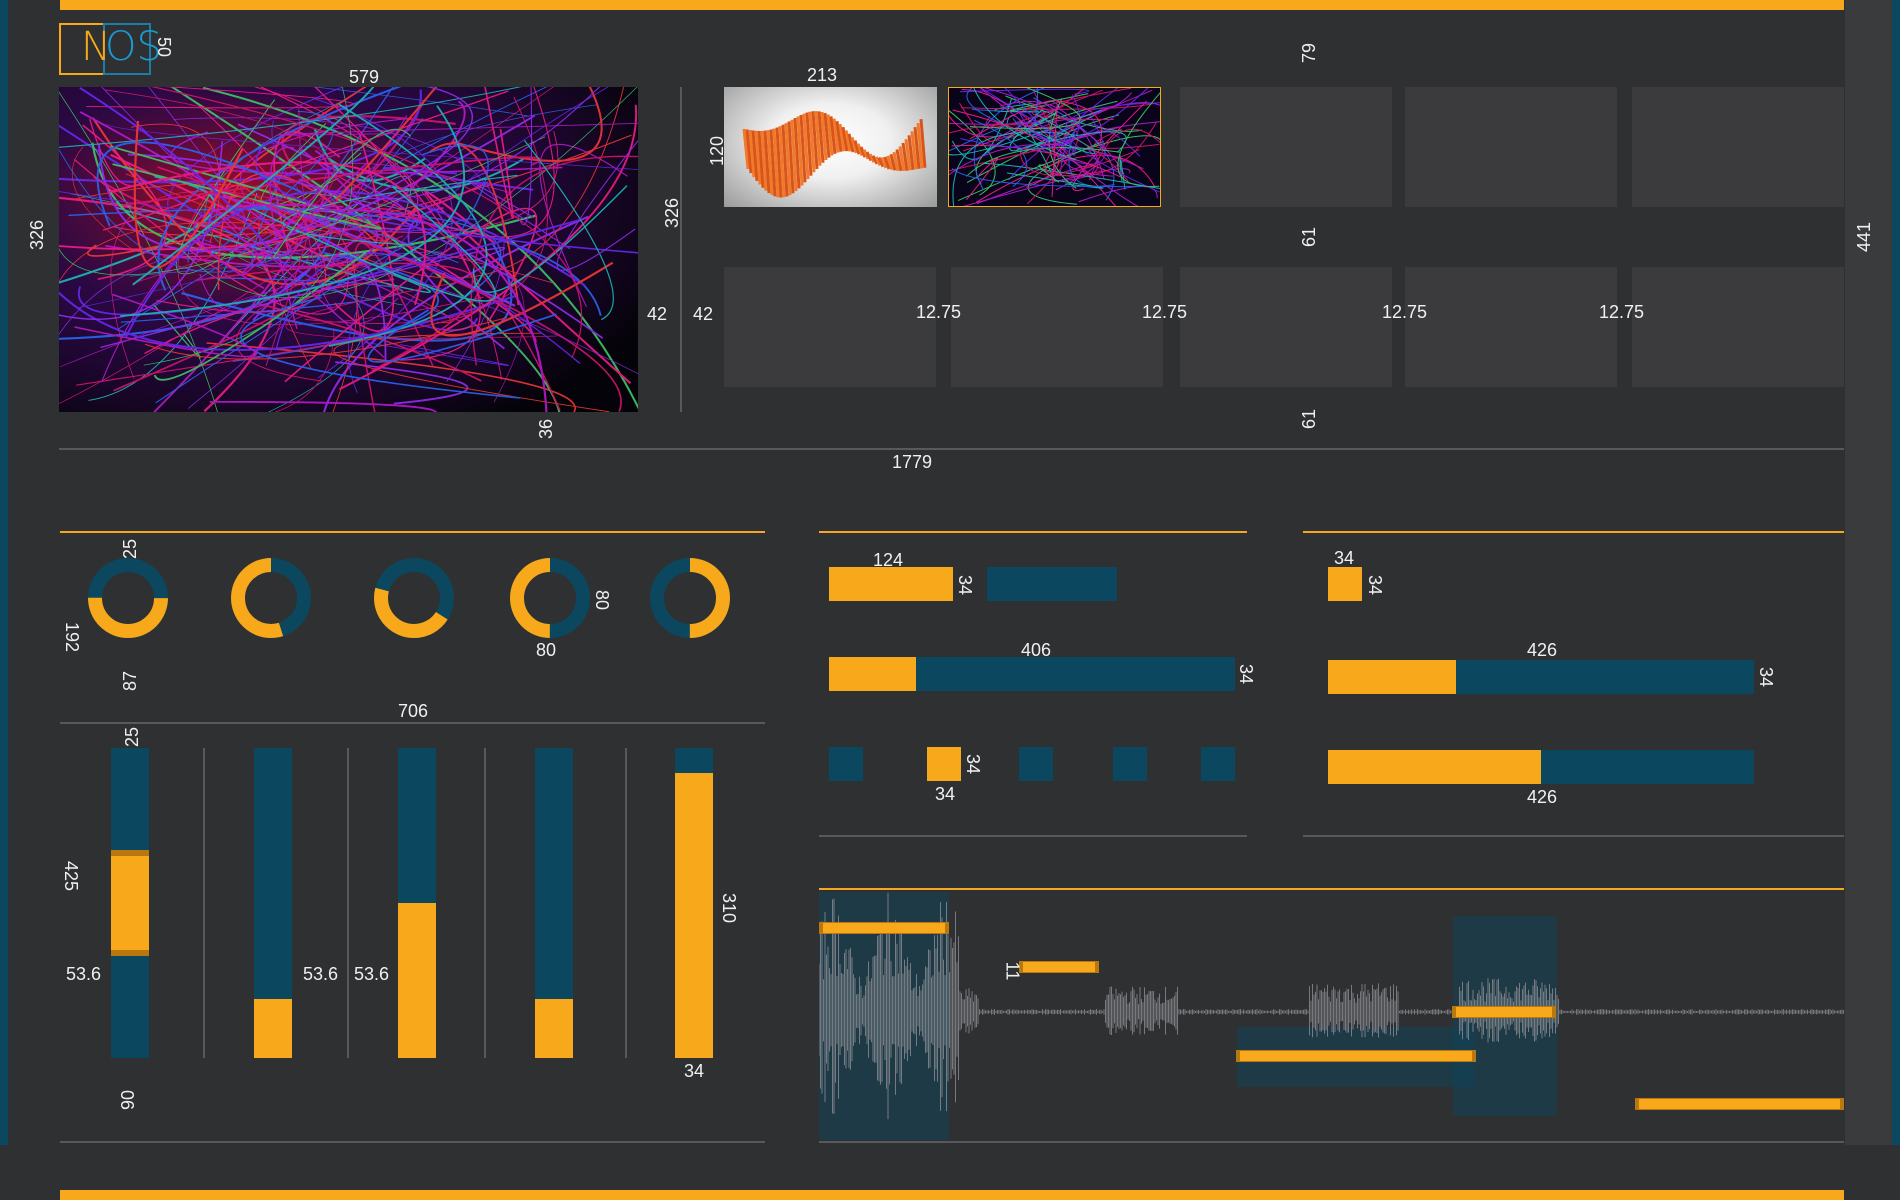 The height and width of the screenshot is (1200, 1900). Describe the element at coordinates (1344, 558) in the screenshot. I see `right-square-width-label: 34` at that location.